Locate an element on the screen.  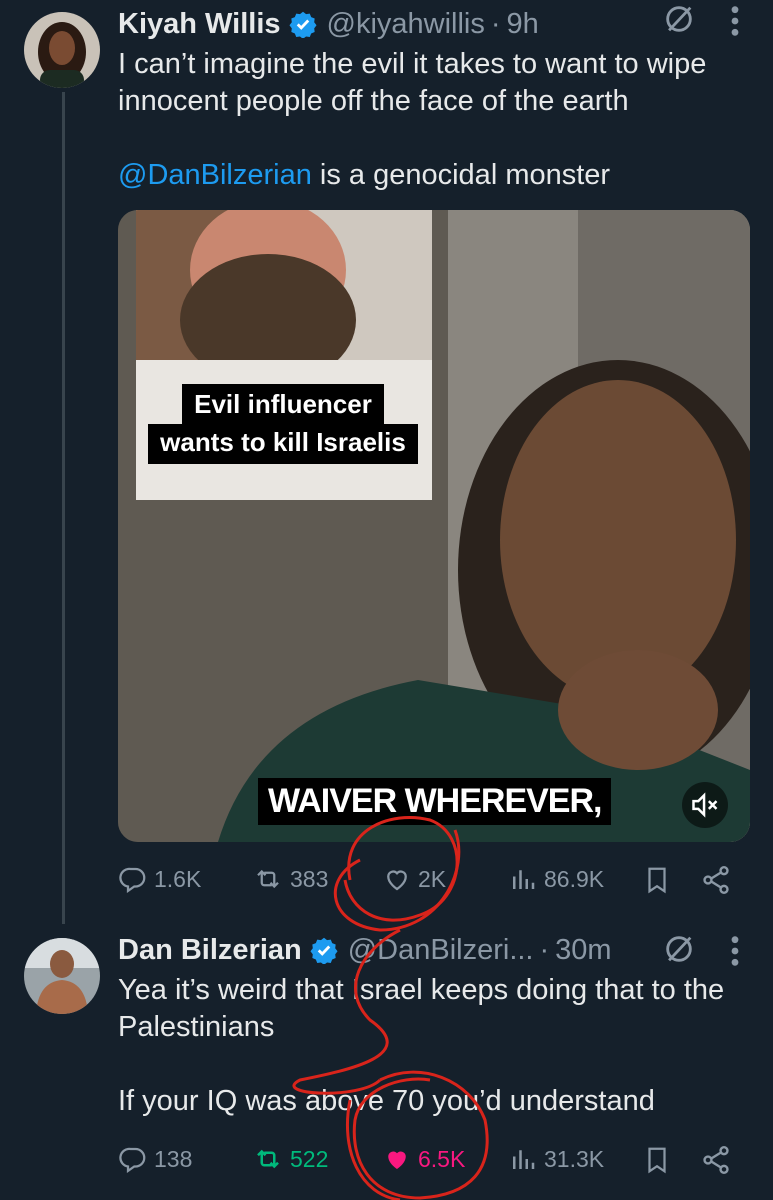
inset-caption: Evil influencer wants to kill Israelis is located at coordinates (283, 424).